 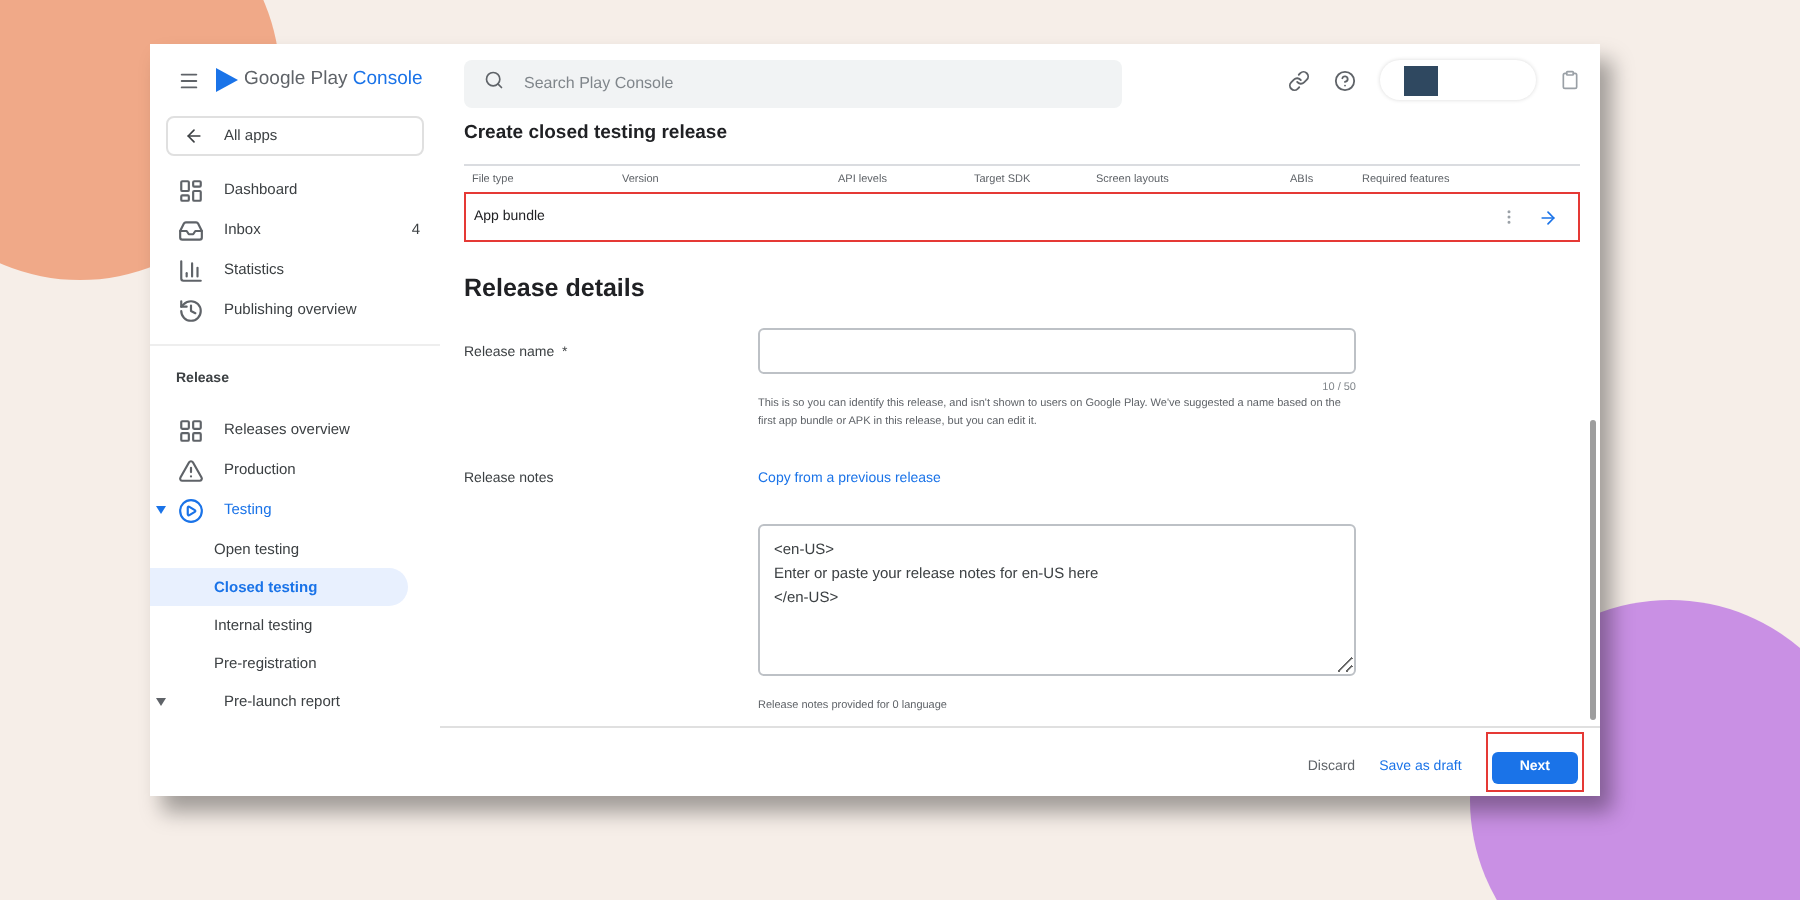 I want to click on arrow-right-icon, so click(x=1548, y=217).